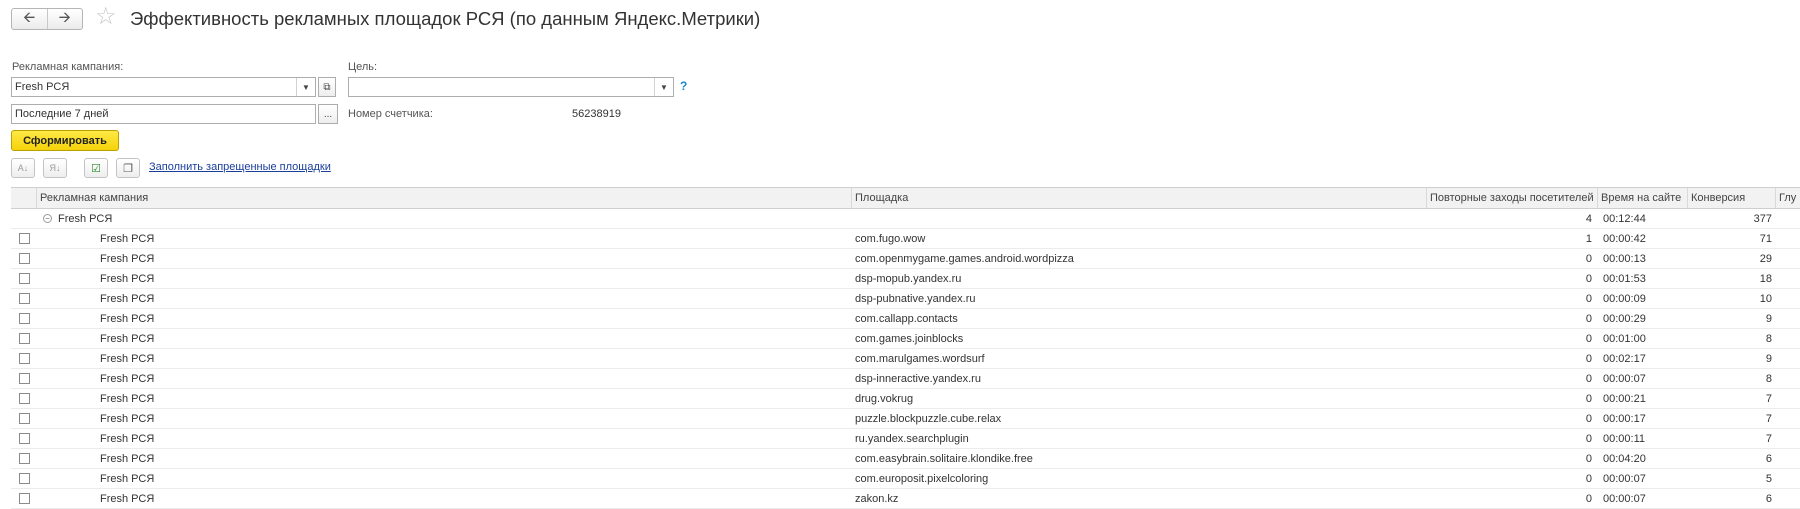 The image size is (1800, 509). Describe the element at coordinates (1768, 378) in the screenshot. I see `row-conversion: 8` at that location.